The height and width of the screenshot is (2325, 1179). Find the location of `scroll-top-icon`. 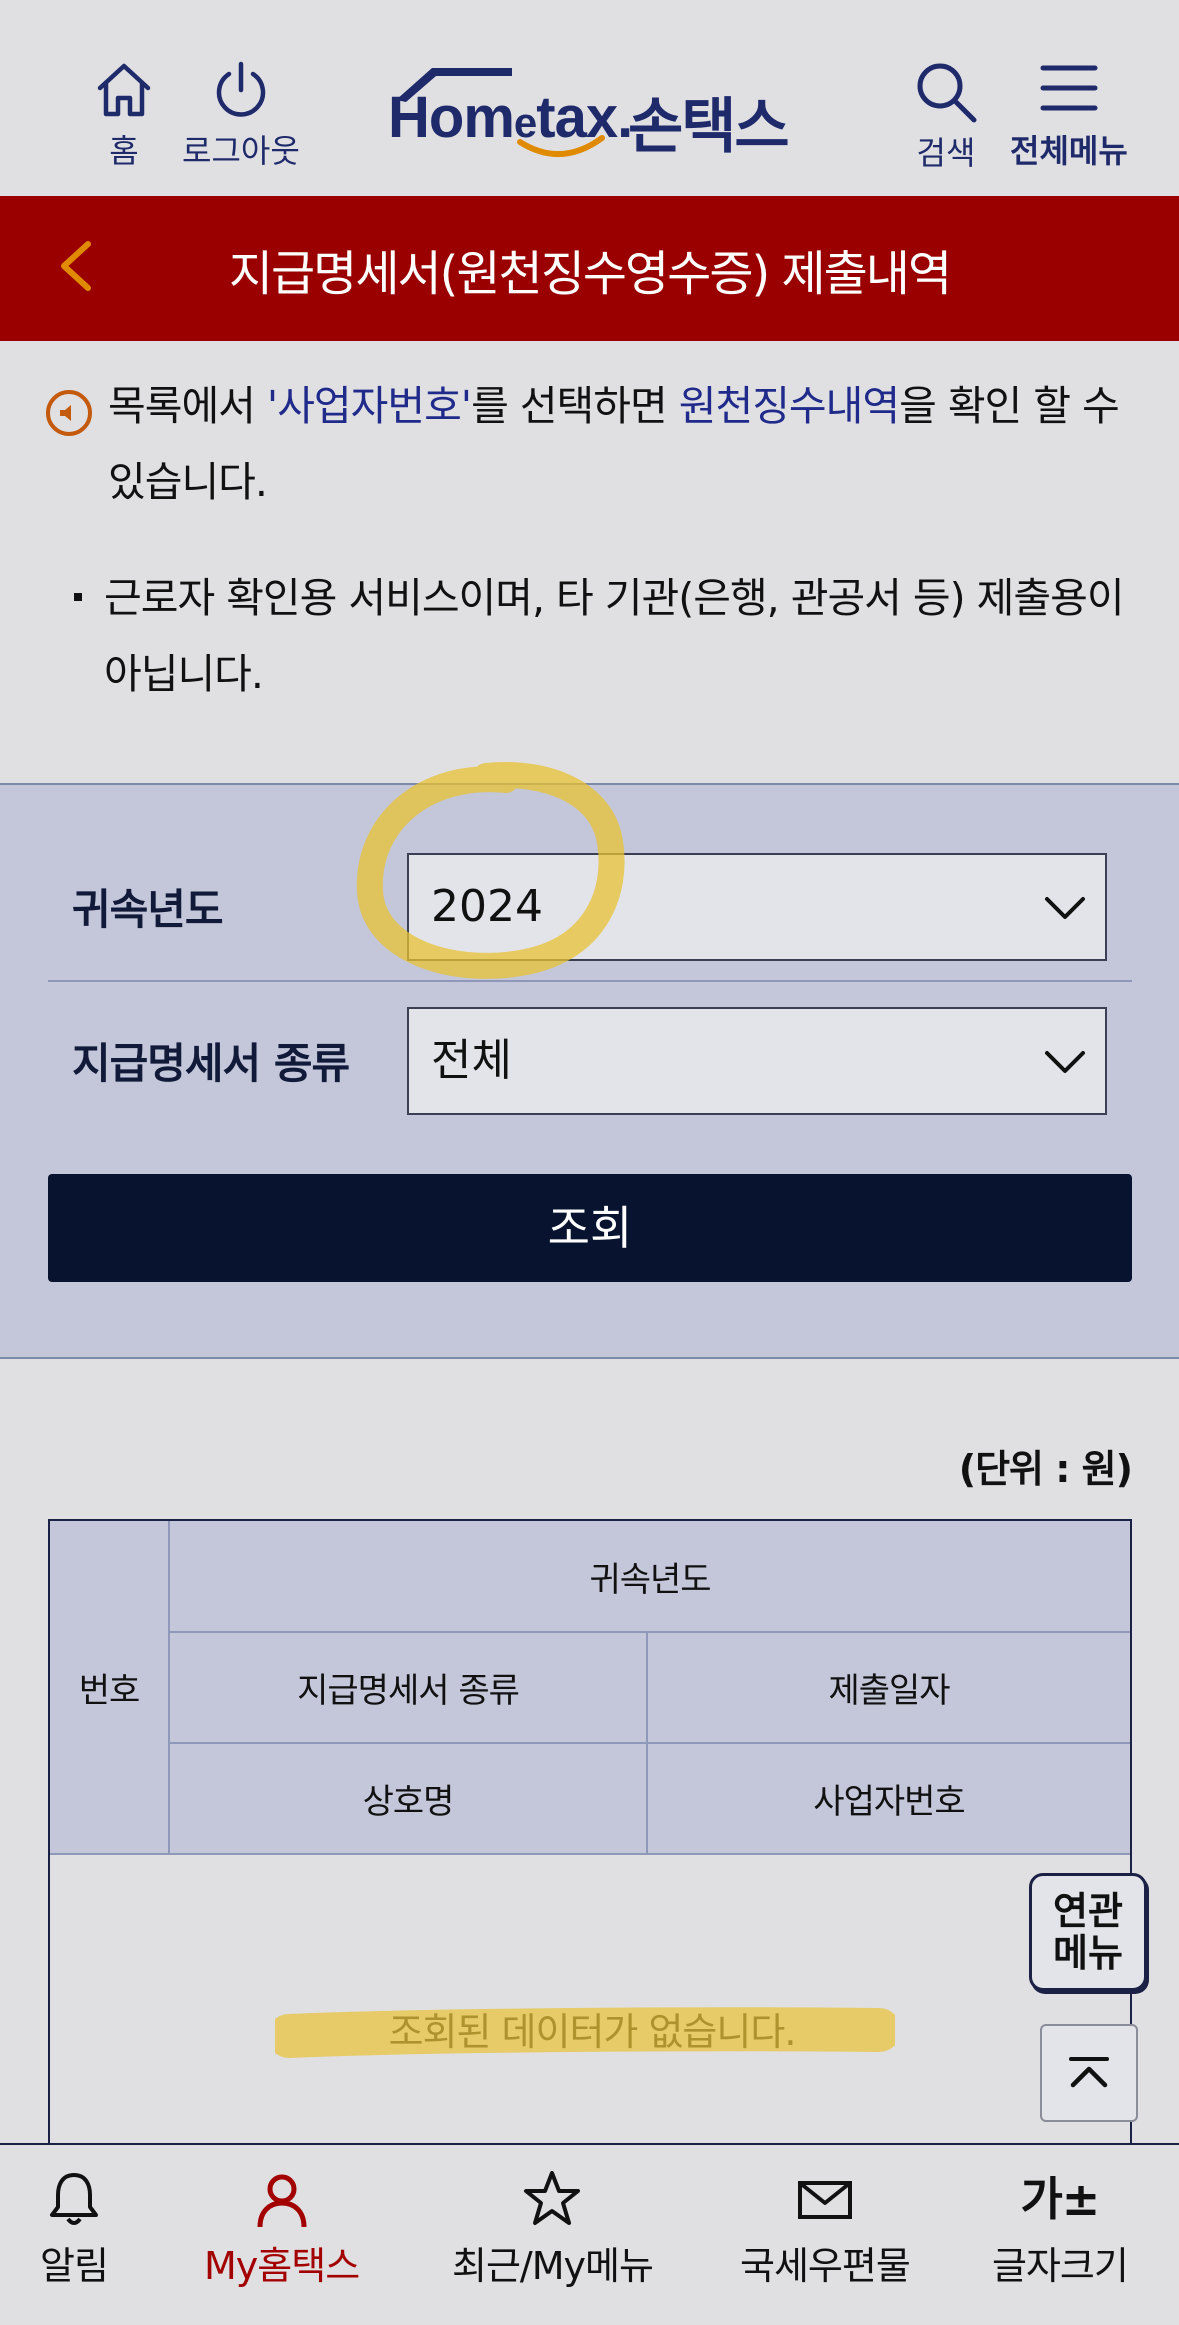

scroll-top-icon is located at coordinates (1089, 2072).